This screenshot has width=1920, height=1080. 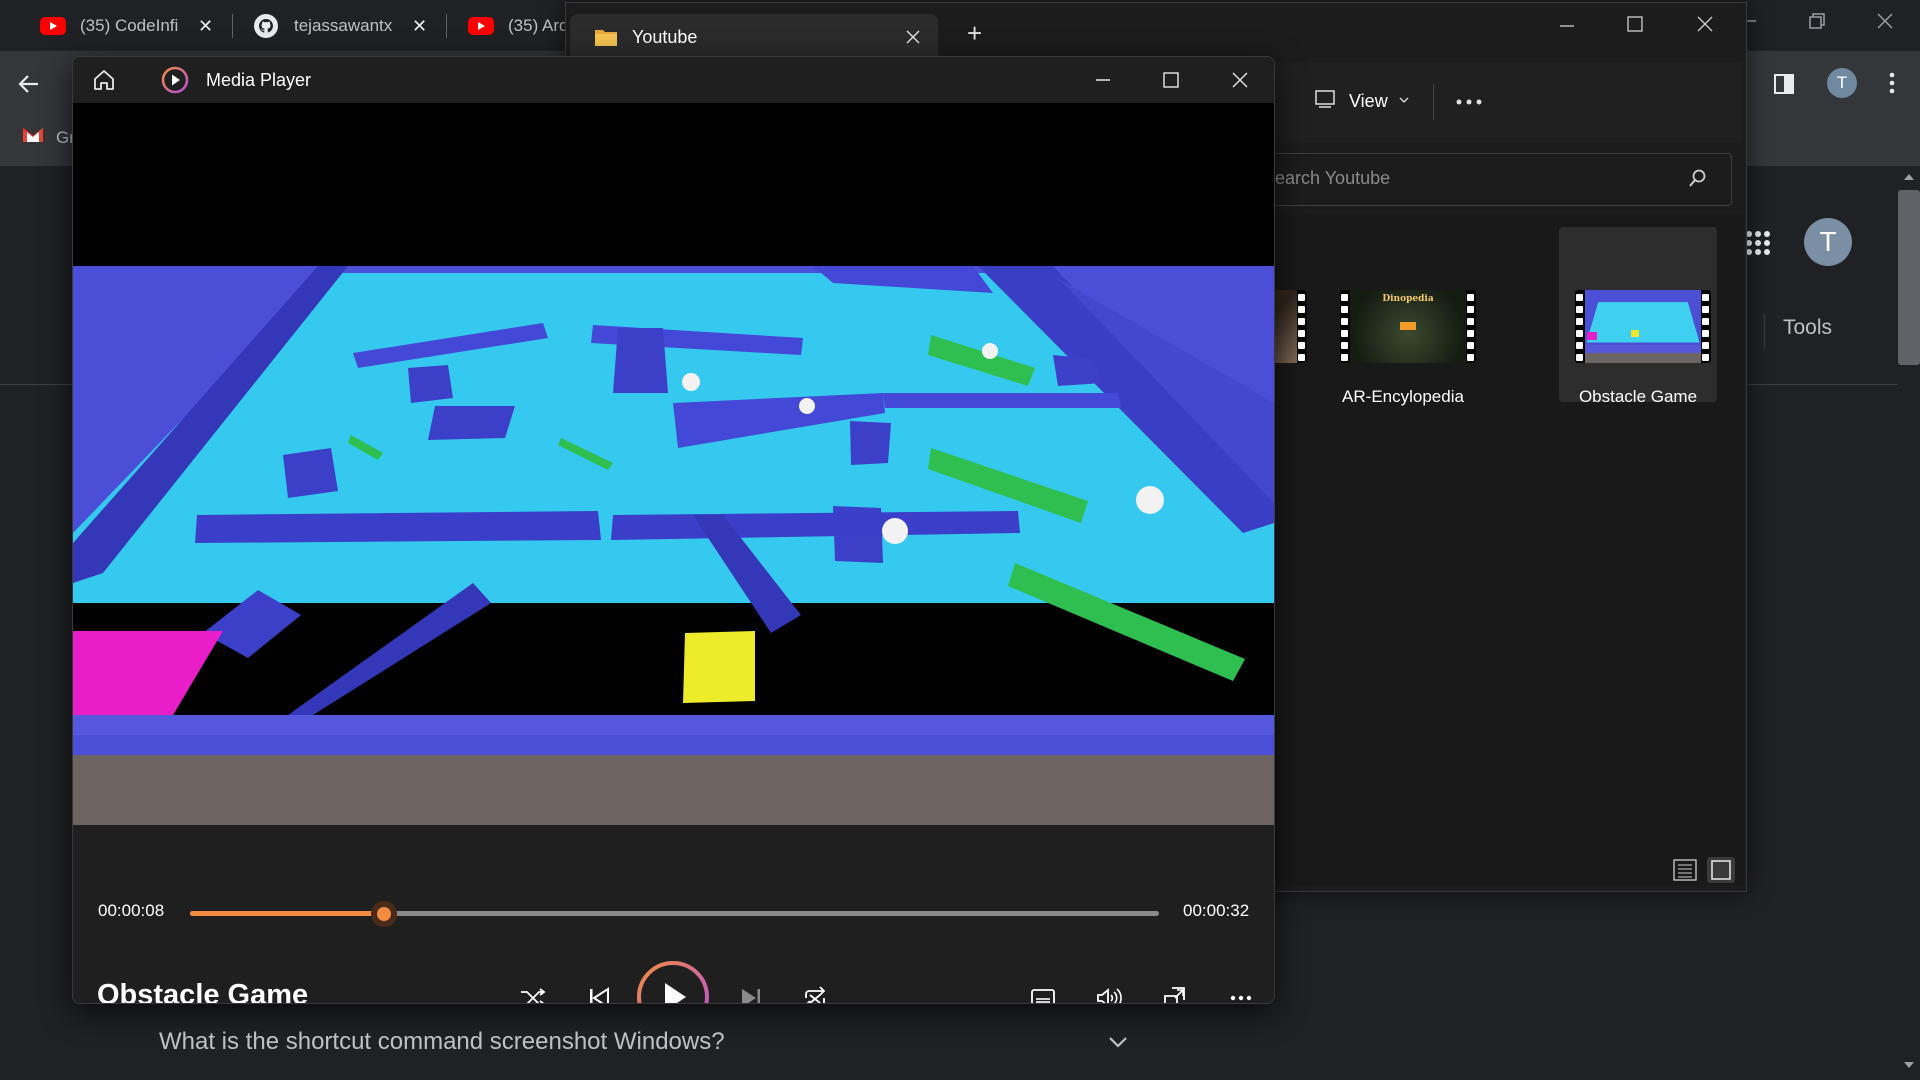 I want to click on new-tab-button: +, so click(x=974, y=33).